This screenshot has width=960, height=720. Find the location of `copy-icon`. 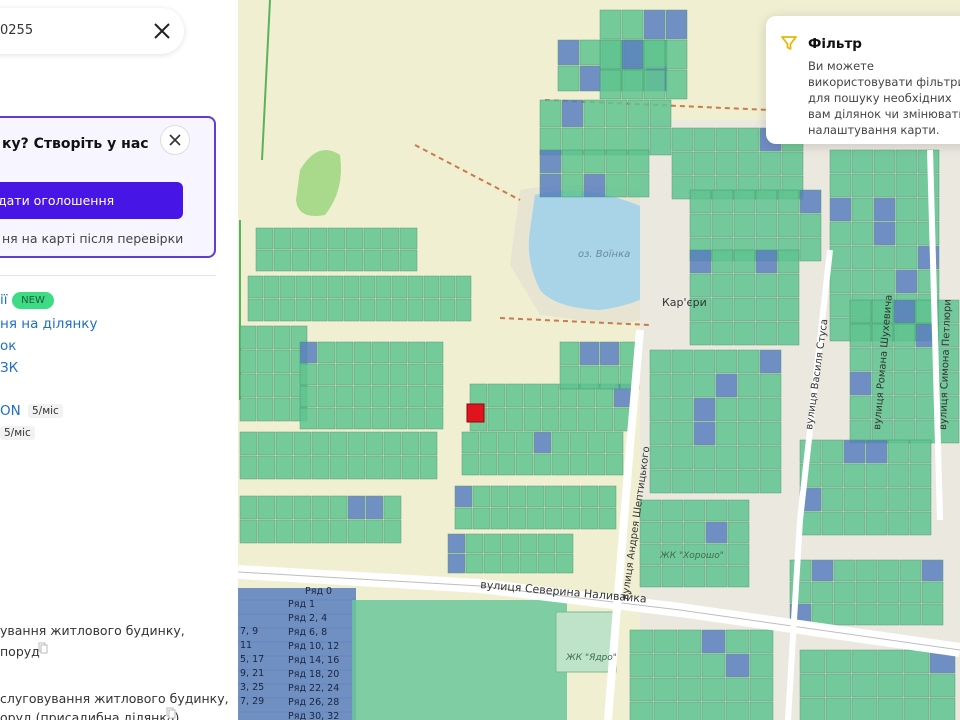

copy-icon is located at coordinates (43, 648).